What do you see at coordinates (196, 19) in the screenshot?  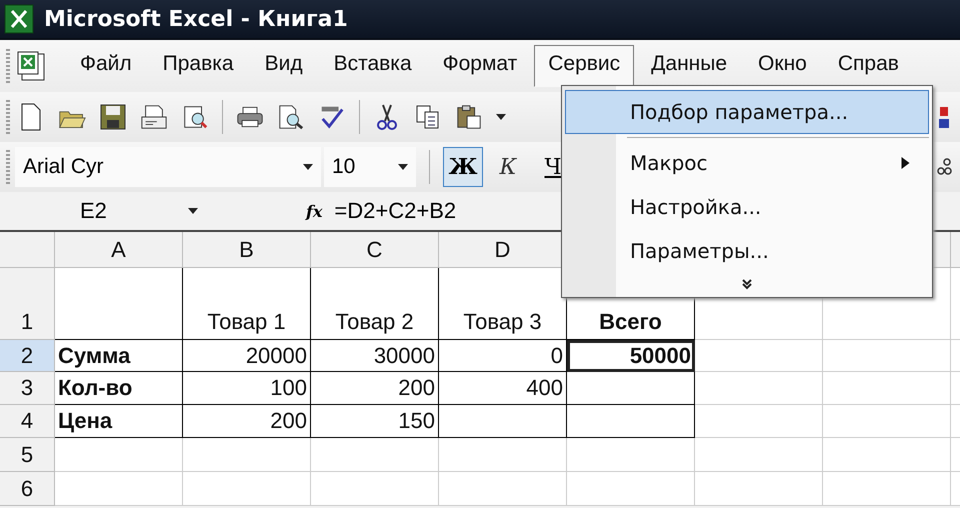 I see `window-title: Microsoft Excel - Книга1` at bounding box center [196, 19].